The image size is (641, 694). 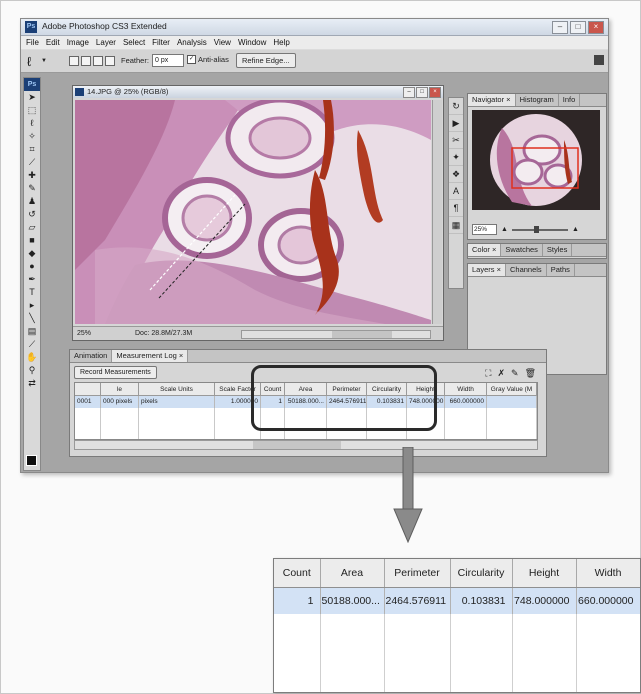 I want to click on tab-color: Color ×, so click(x=485, y=250).